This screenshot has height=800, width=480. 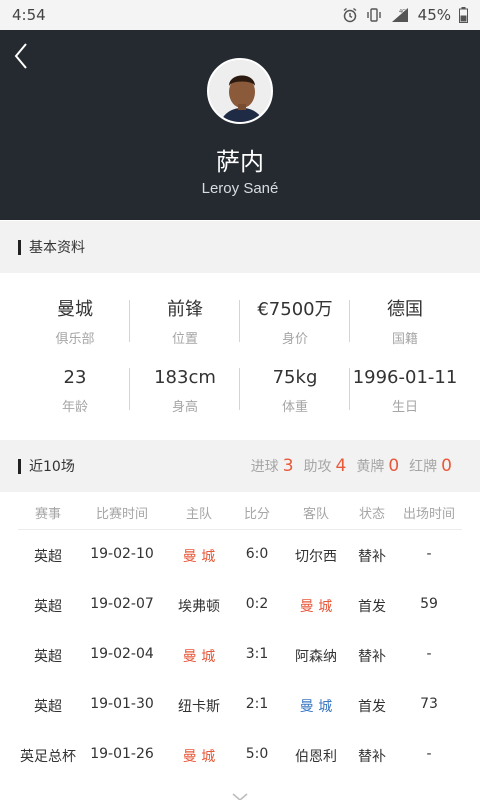 What do you see at coordinates (122, 654) in the screenshot?
I see `match-date: 19-02-04` at bounding box center [122, 654].